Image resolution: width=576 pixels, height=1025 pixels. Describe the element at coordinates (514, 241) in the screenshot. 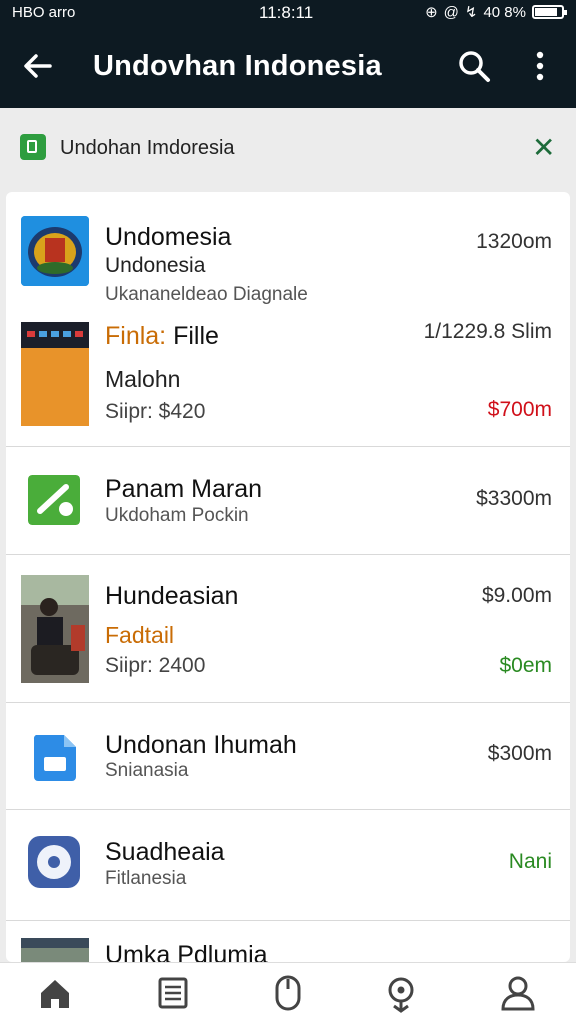

I see `item-price: 1320om` at that location.